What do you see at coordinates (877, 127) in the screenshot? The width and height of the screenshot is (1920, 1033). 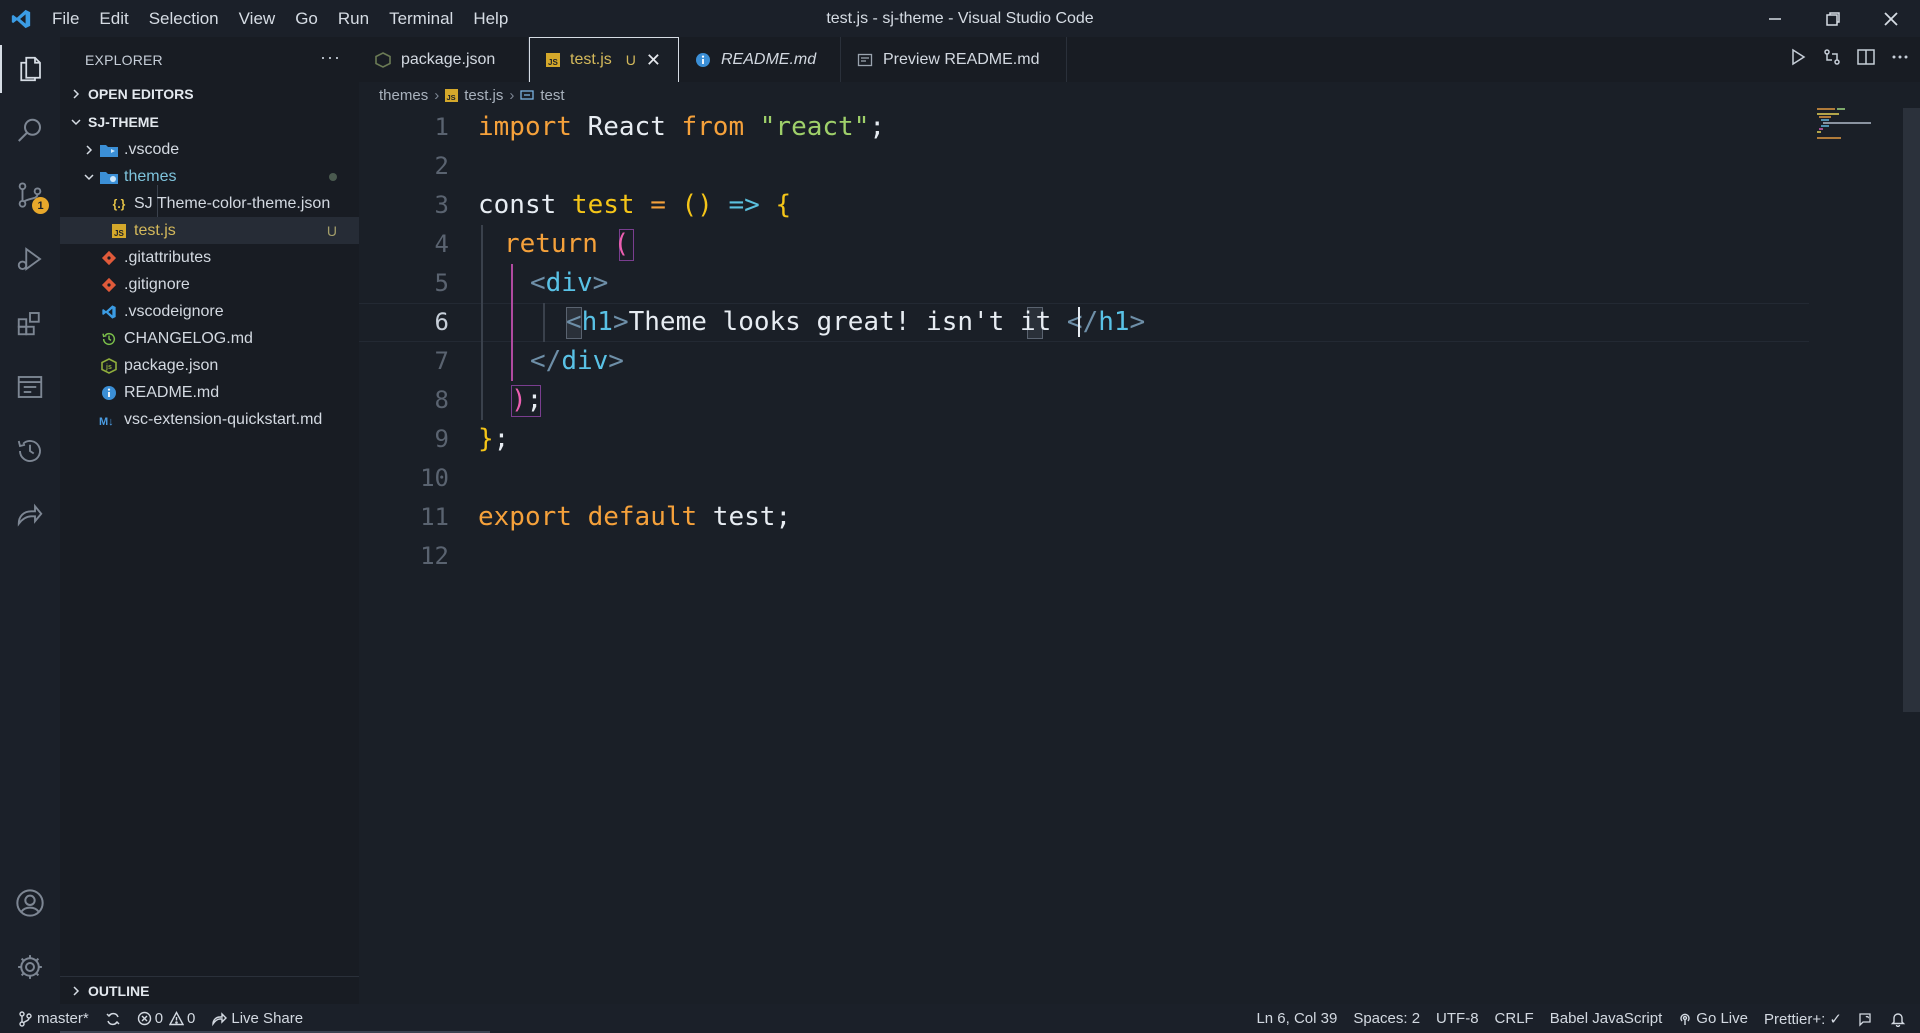 I see `token-punct: ;` at bounding box center [877, 127].